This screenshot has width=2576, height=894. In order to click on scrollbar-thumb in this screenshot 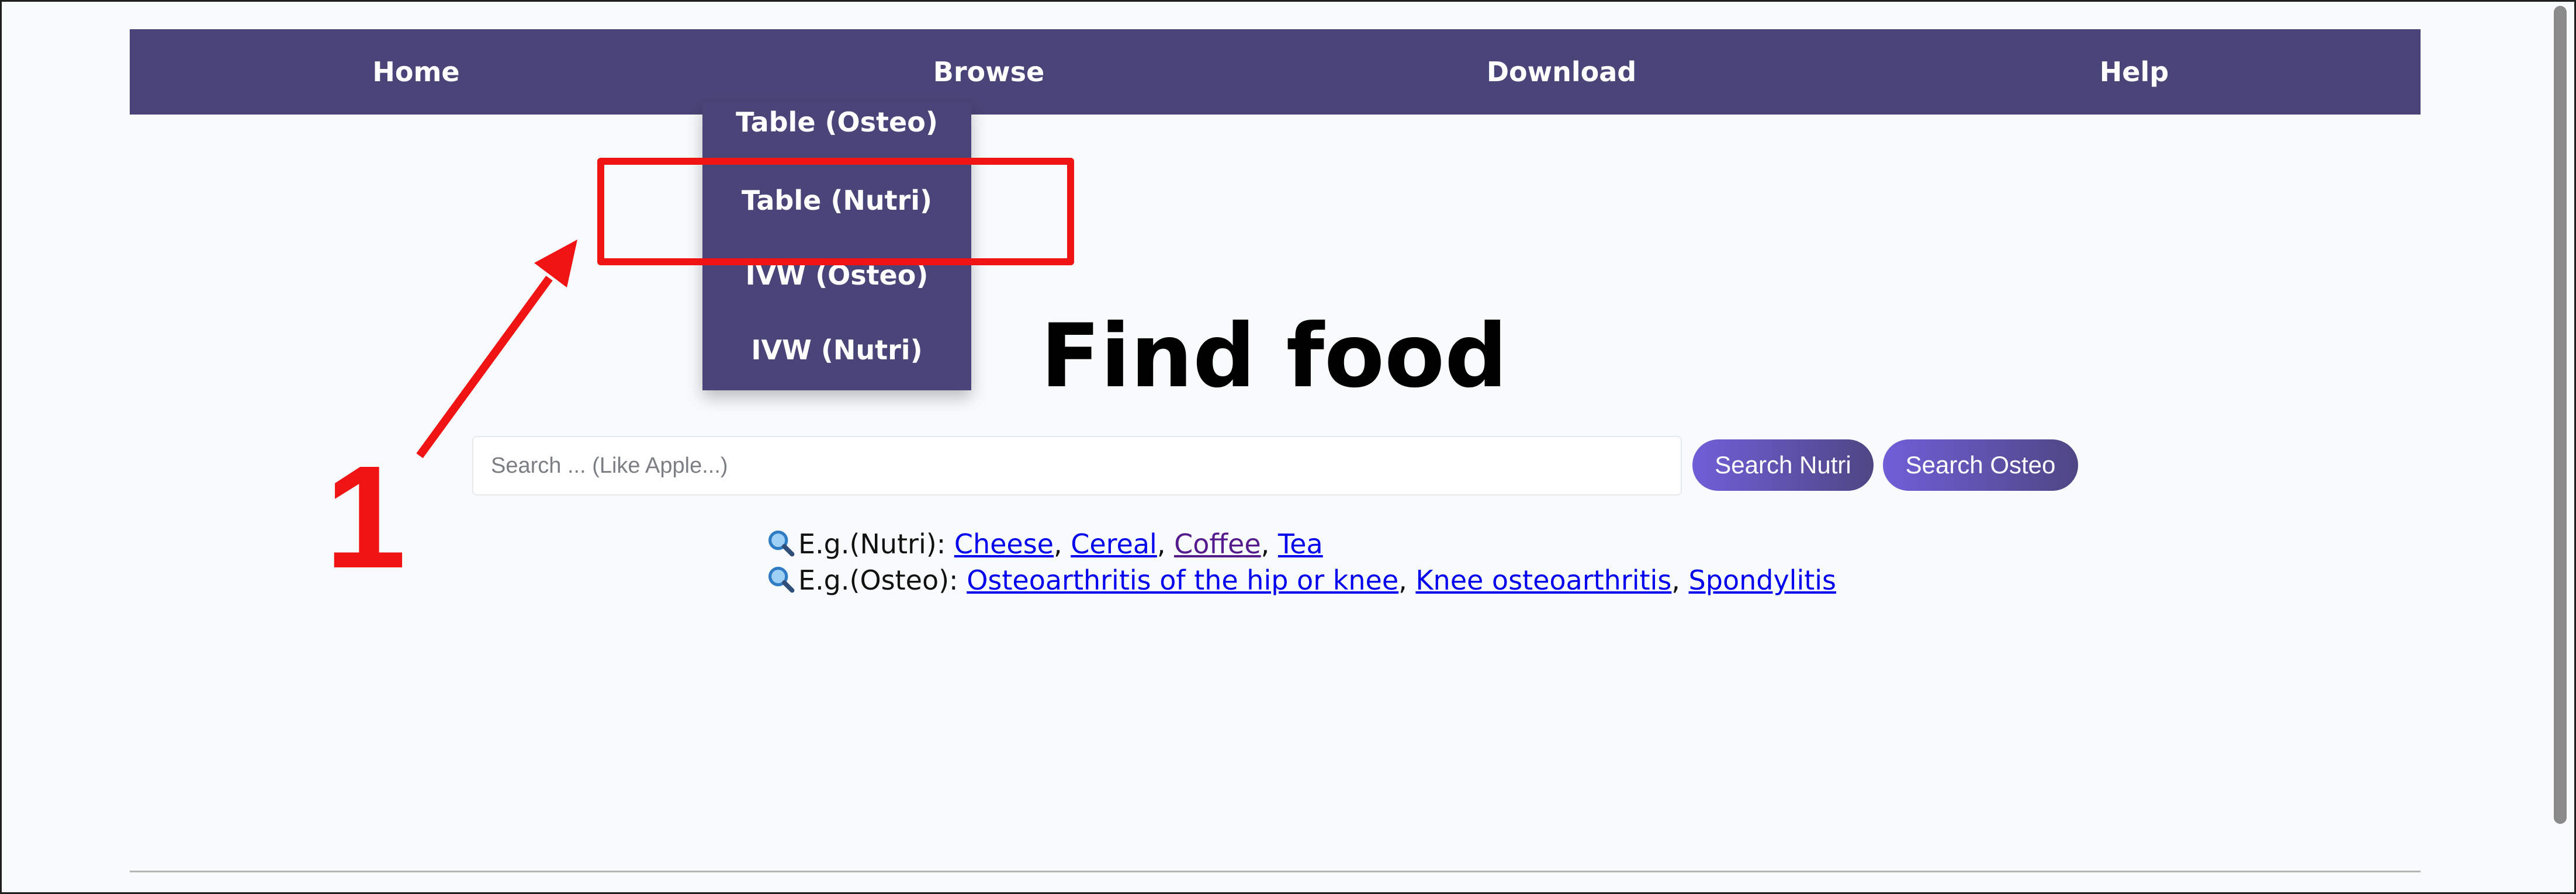, I will do `click(2560, 415)`.